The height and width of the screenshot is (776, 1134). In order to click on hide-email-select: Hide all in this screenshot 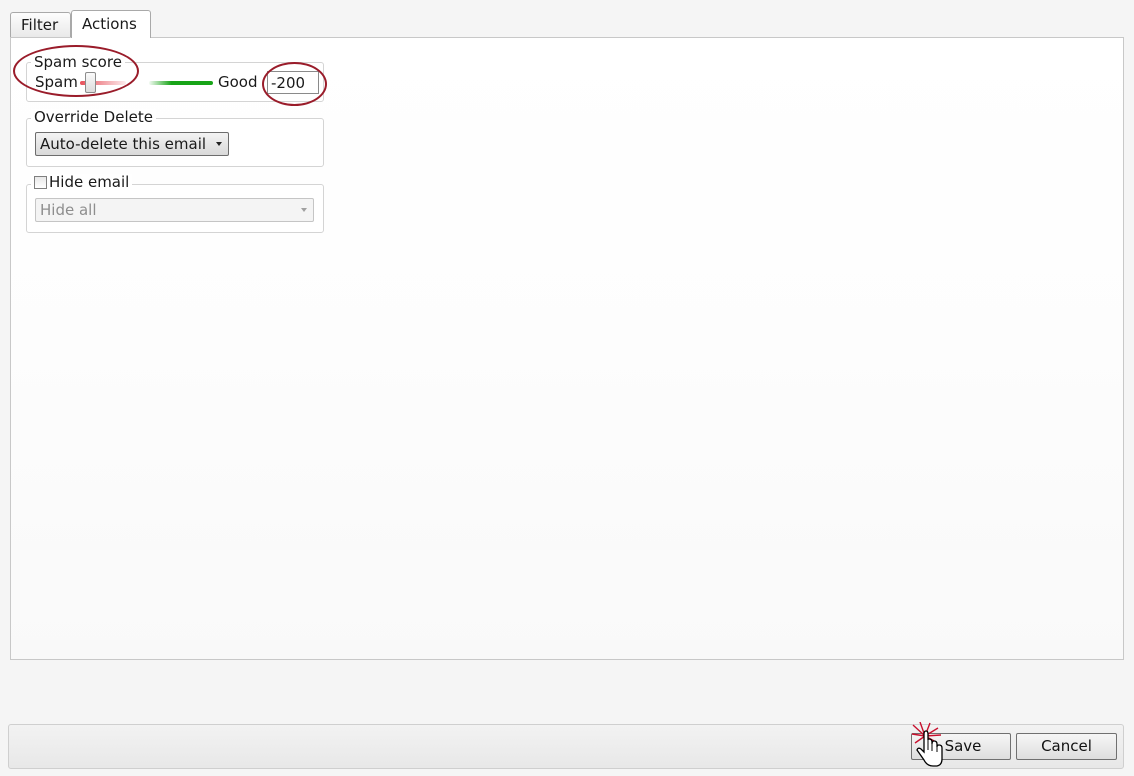, I will do `click(174, 210)`.